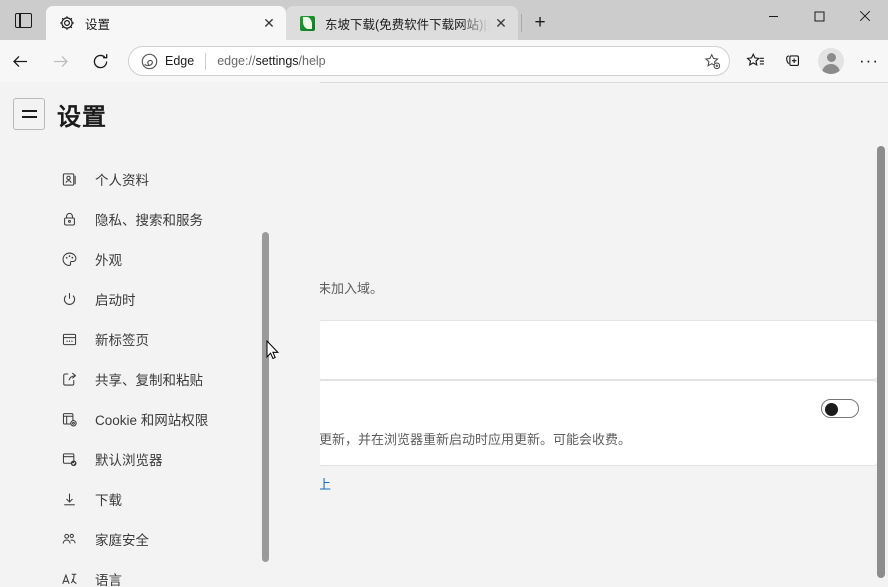 The image size is (888, 587). I want to click on reload-button, so click(100, 61).